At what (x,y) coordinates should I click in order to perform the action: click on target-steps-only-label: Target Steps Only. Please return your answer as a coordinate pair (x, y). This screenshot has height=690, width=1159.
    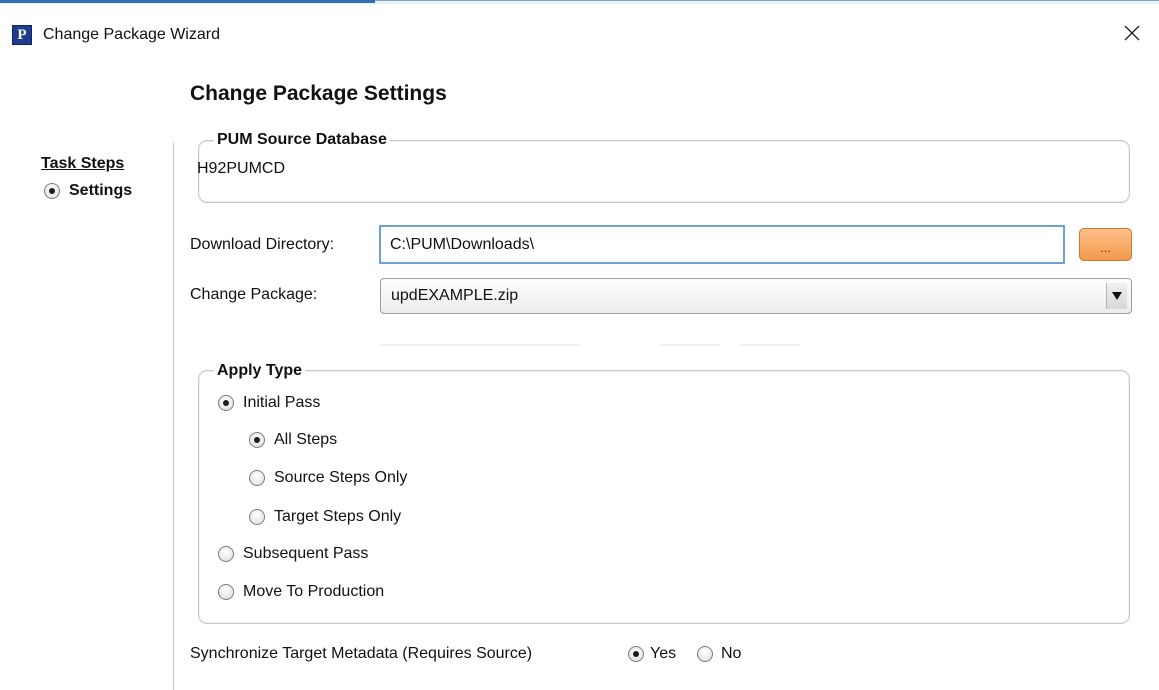
    Looking at the image, I should click on (338, 516).